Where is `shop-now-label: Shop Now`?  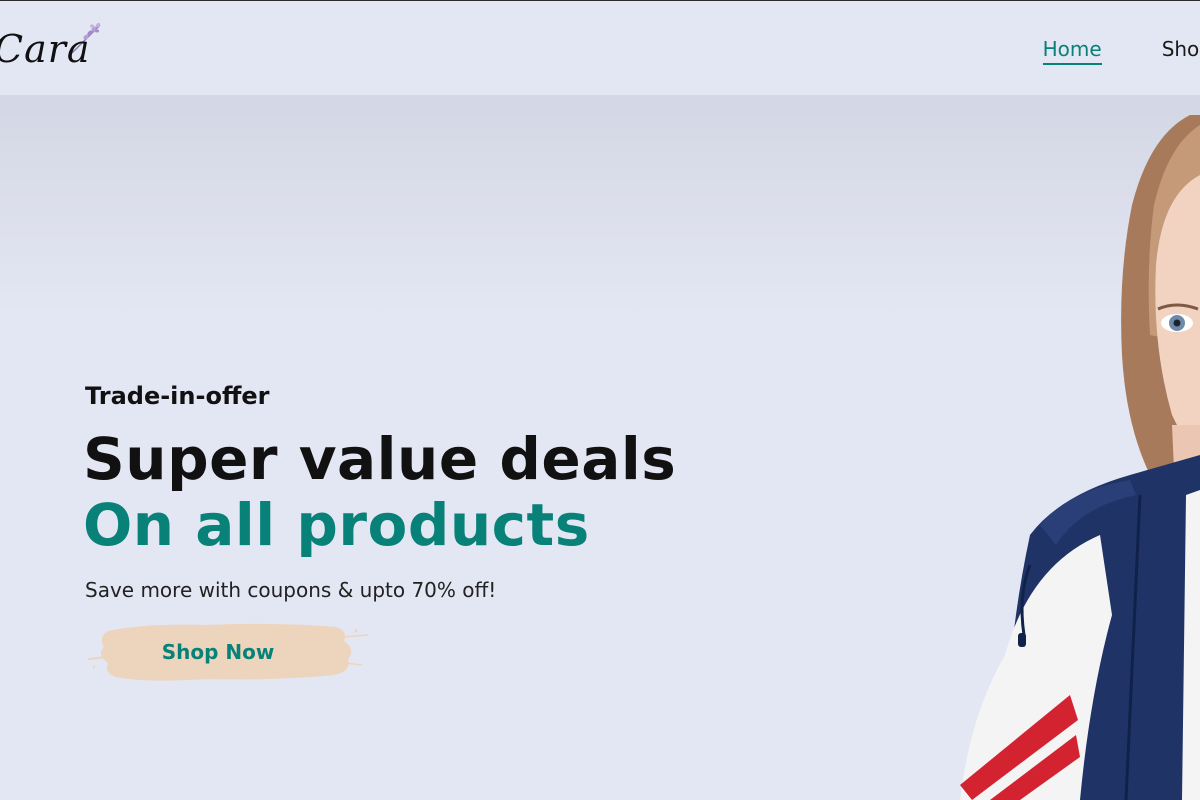
shop-now-label: Shop Now is located at coordinates (218, 652).